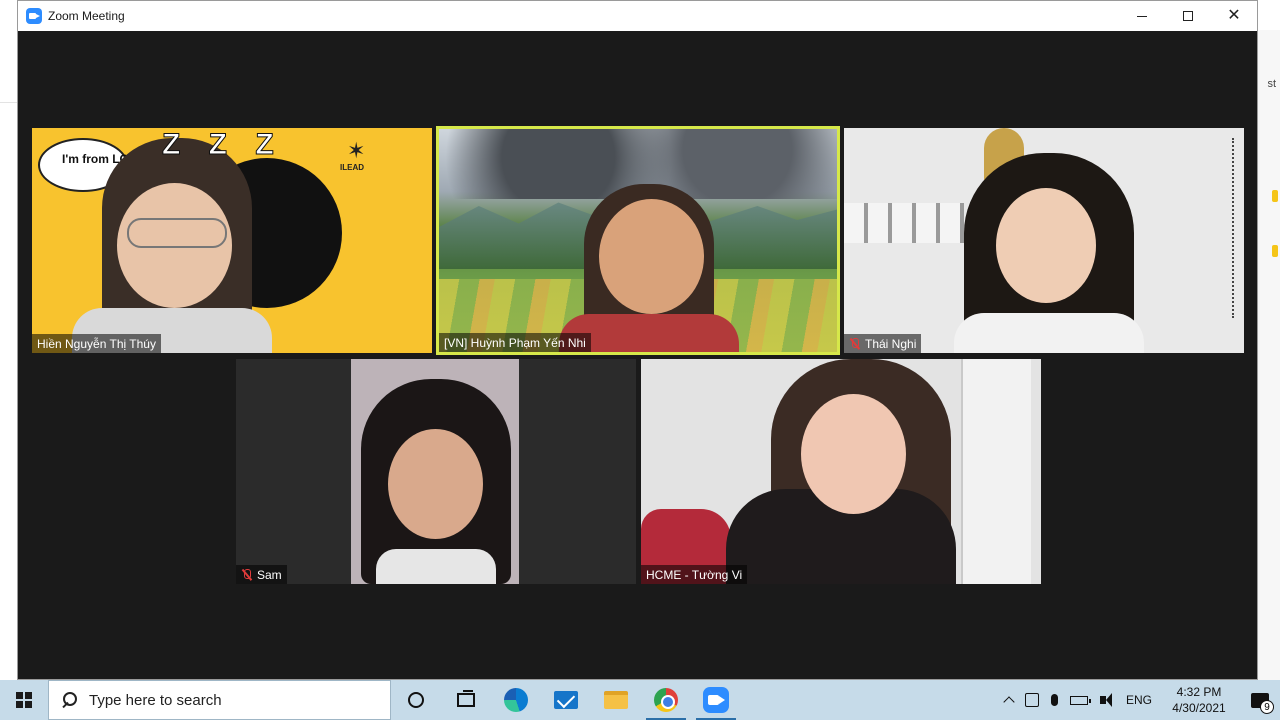  I want to click on minimize-button, so click(1142, 16).